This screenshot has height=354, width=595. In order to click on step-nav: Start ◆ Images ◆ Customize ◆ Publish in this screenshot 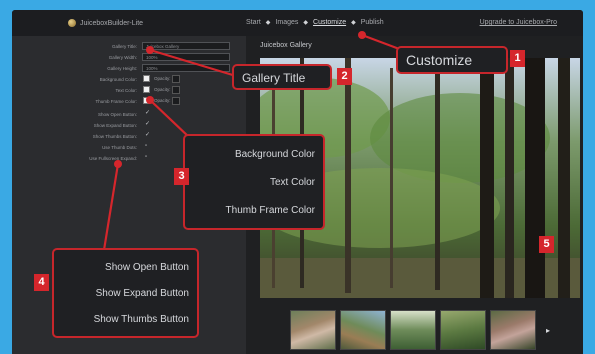, I will do `click(315, 22)`.